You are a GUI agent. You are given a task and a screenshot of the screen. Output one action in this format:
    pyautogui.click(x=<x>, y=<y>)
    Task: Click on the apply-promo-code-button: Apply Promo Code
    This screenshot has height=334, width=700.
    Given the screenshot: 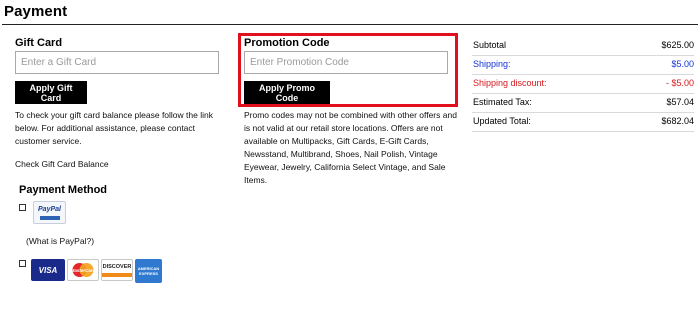 What is the action you would take?
    pyautogui.click(x=287, y=92)
    